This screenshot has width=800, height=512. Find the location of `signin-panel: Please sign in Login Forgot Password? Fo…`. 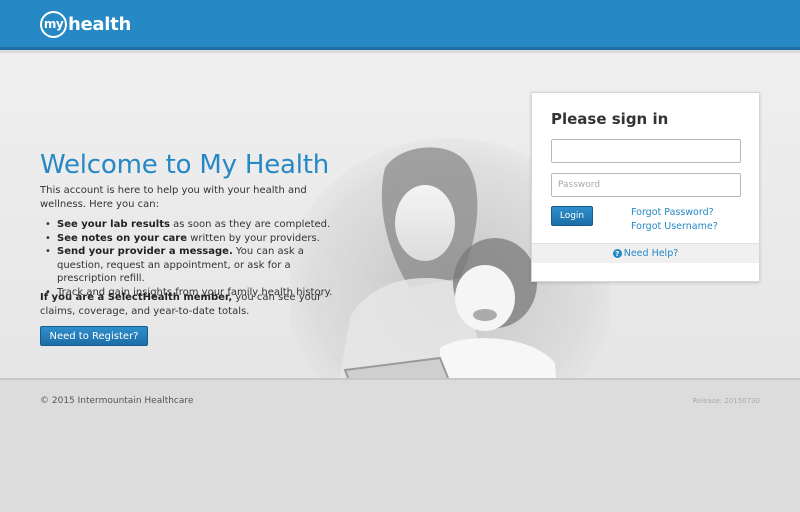

signin-panel: Please sign in Login Forgot Password? Fo… is located at coordinates (645, 187).